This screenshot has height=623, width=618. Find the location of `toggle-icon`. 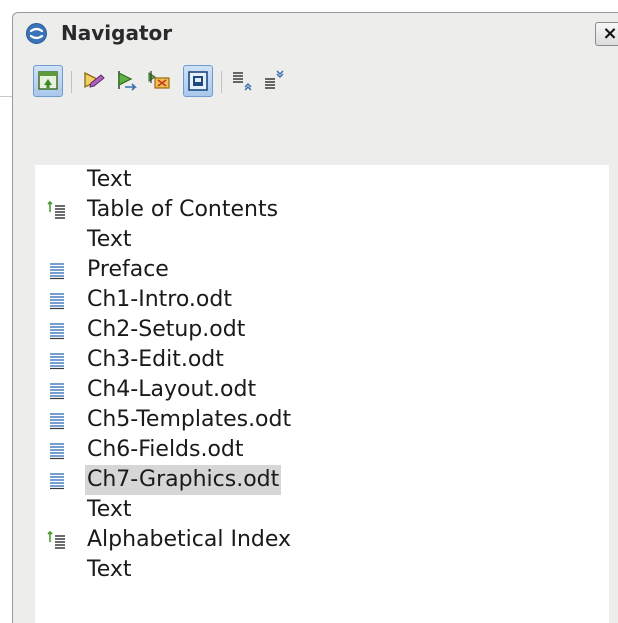

toggle-icon is located at coordinates (94, 80).